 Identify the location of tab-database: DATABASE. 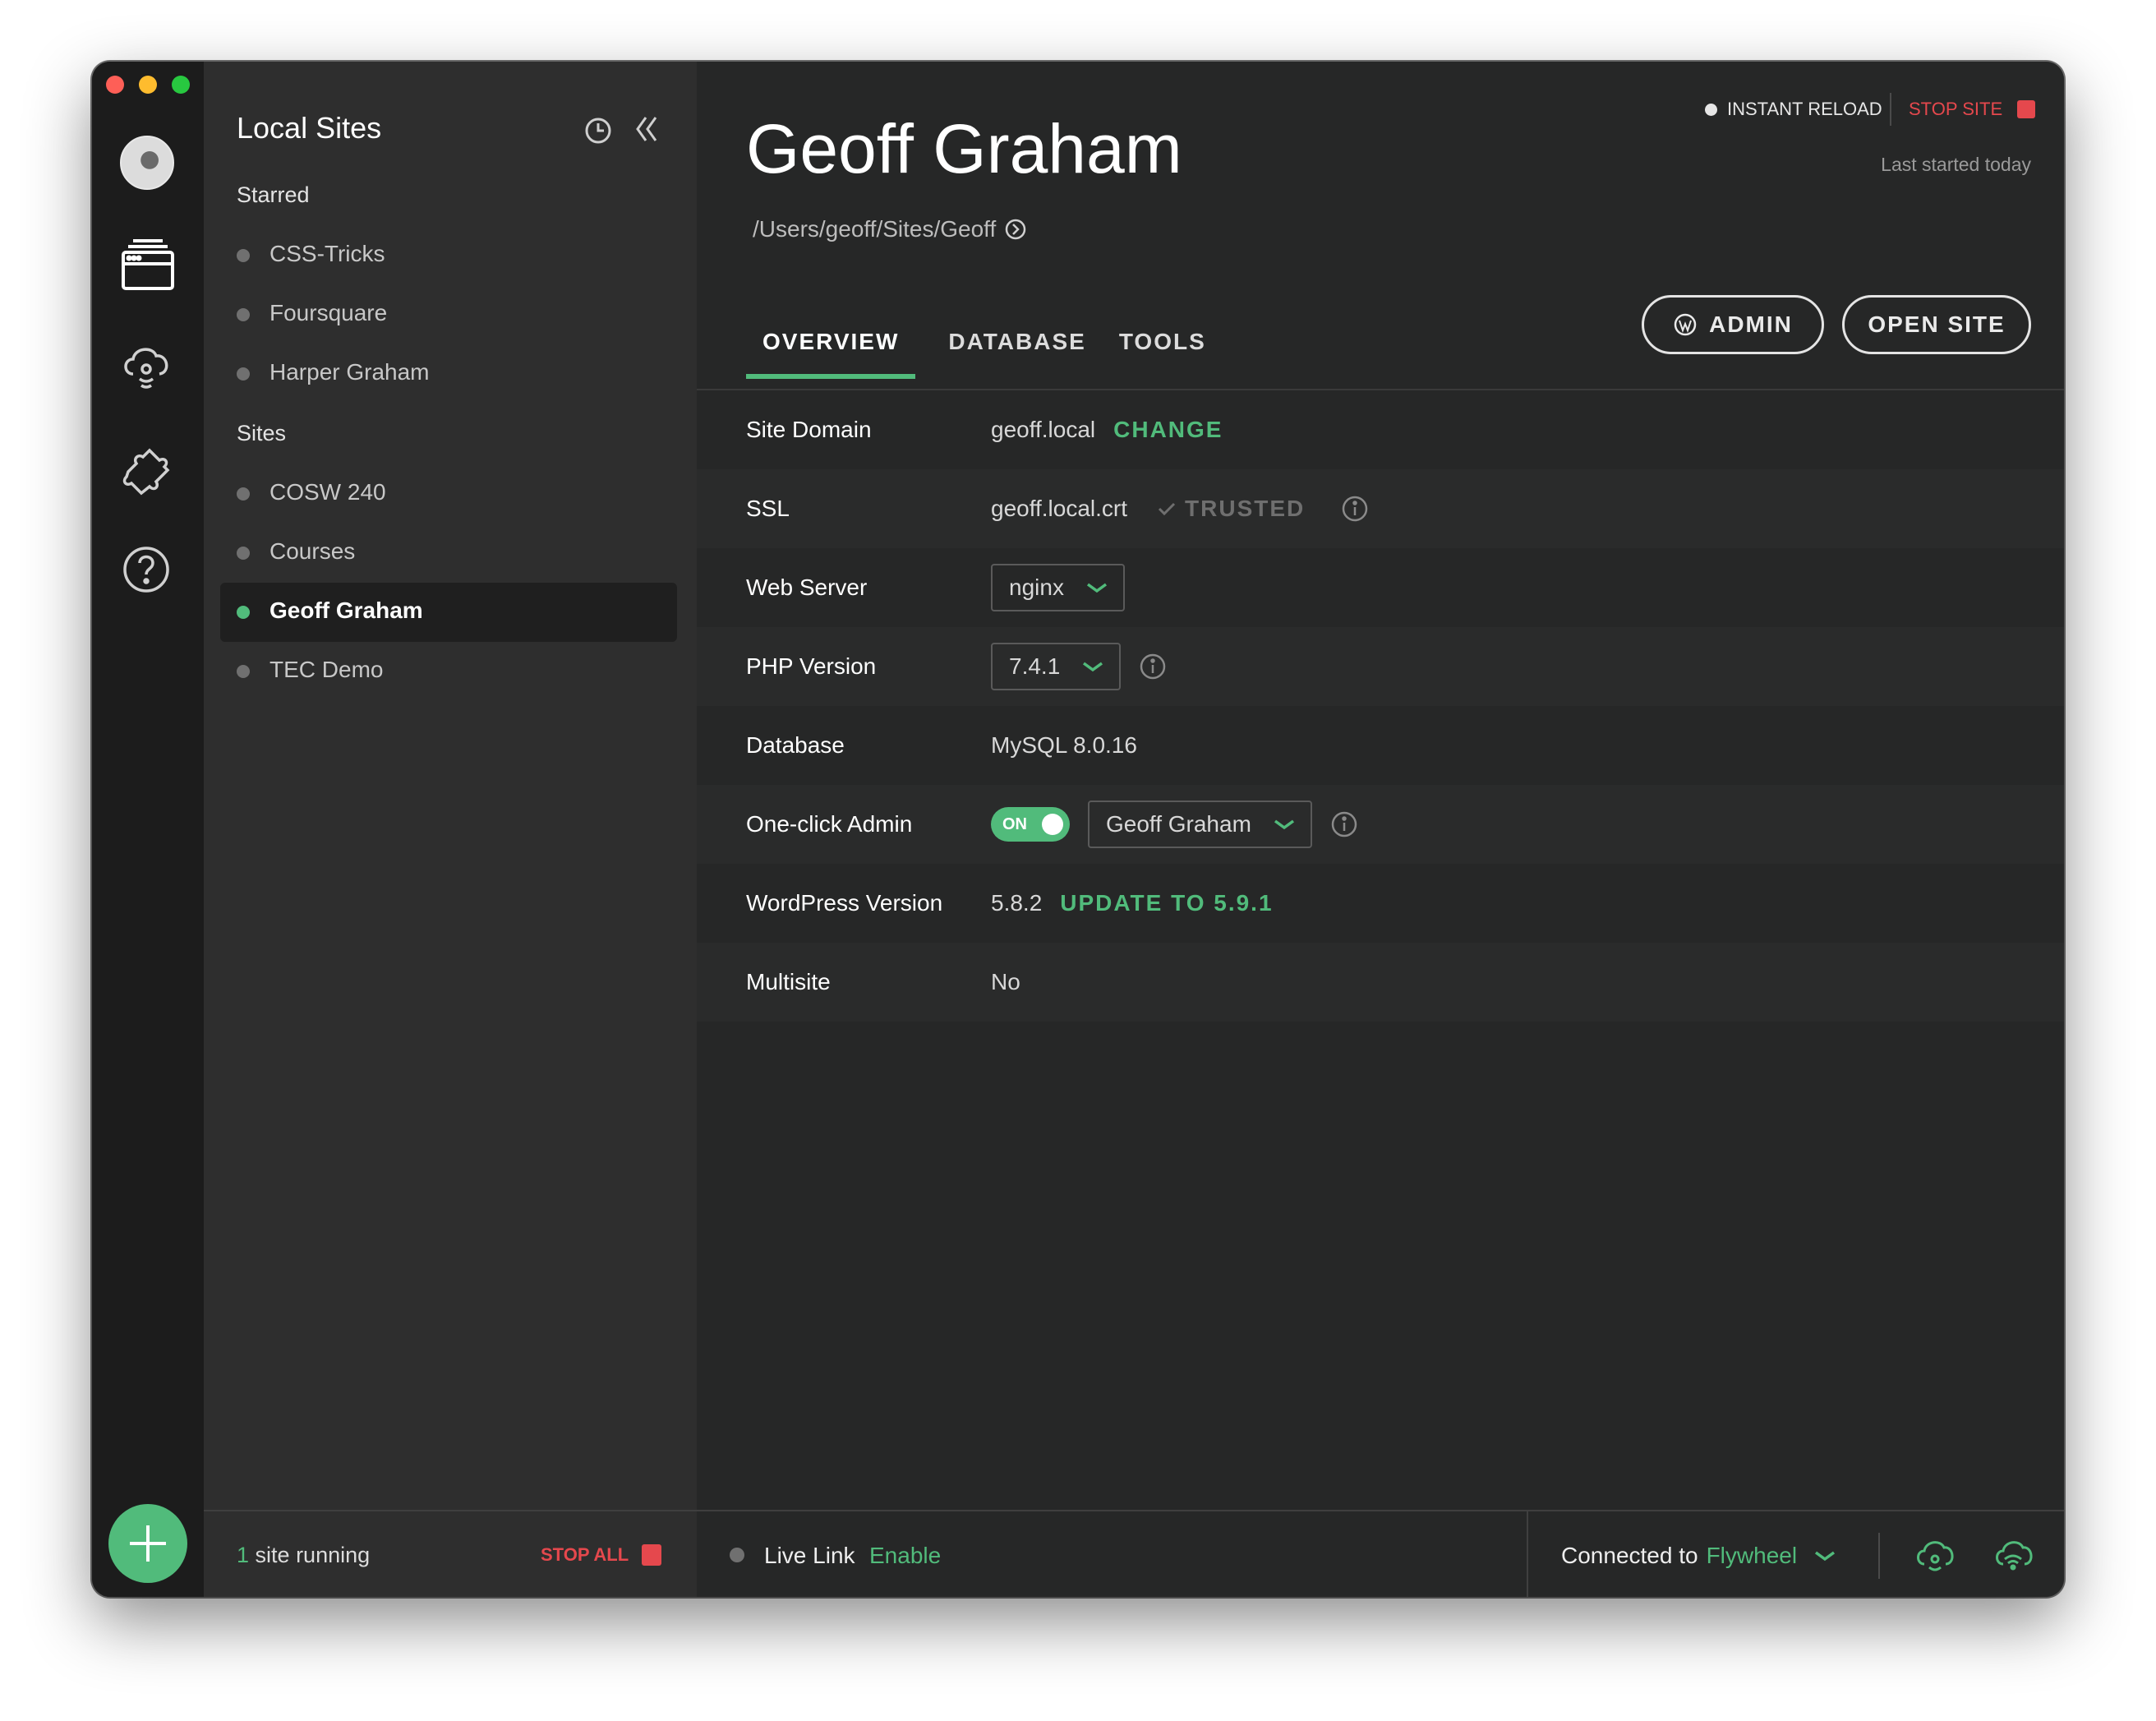
(1016, 352).